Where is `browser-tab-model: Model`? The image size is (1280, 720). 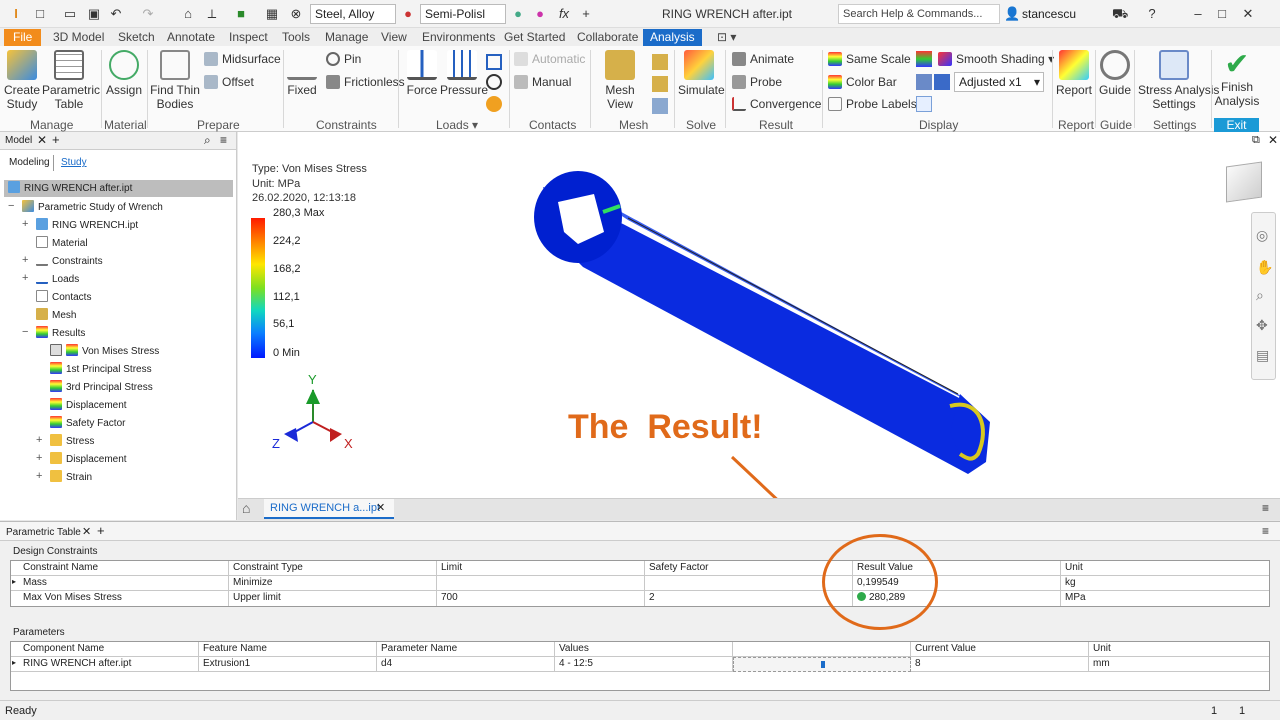
browser-tab-model: Model is located at coordinates (18, 140).